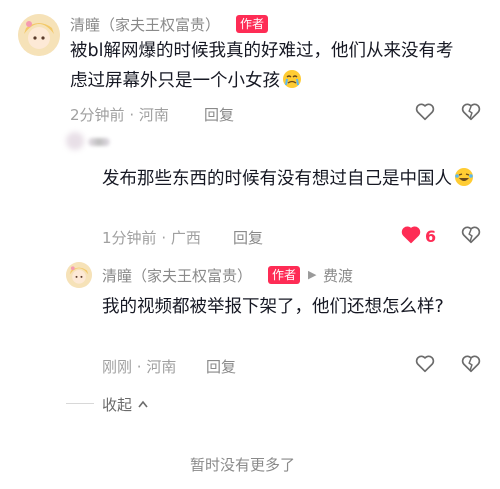 This screenshot has height=489, width=500. Describe the element at coordinates (262, 66) in the screenshot. I see `comment-text-body: 被bl解网爆的时候我真的好难过，他们从来没有考虑过屏幕外只是一个小女孩` at that location.